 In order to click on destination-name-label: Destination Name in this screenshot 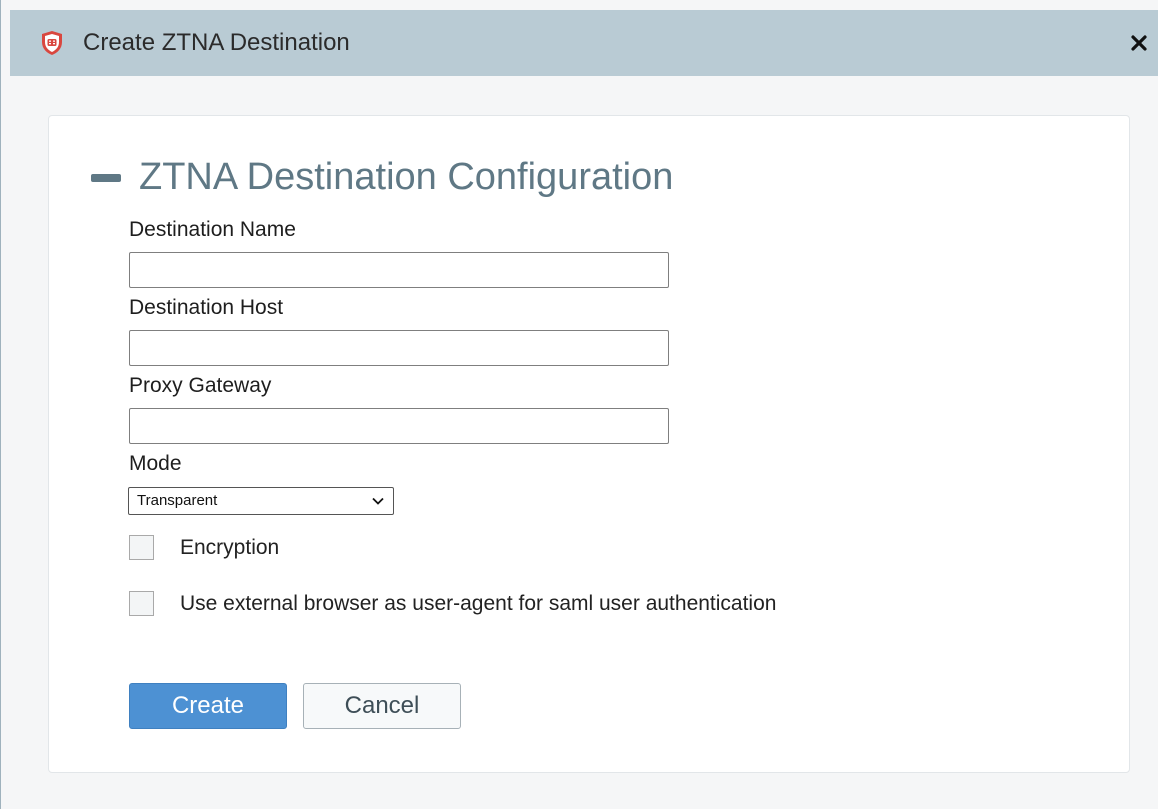, I will do `click(212, 229)`.